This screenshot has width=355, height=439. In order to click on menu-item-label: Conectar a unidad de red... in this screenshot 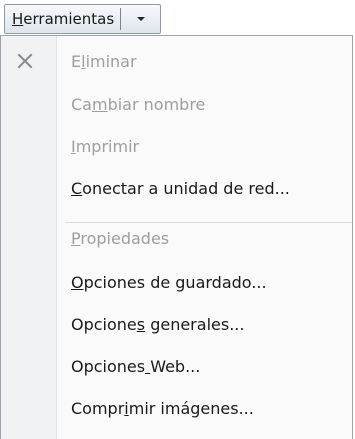, I will do `click(180, 188)`.